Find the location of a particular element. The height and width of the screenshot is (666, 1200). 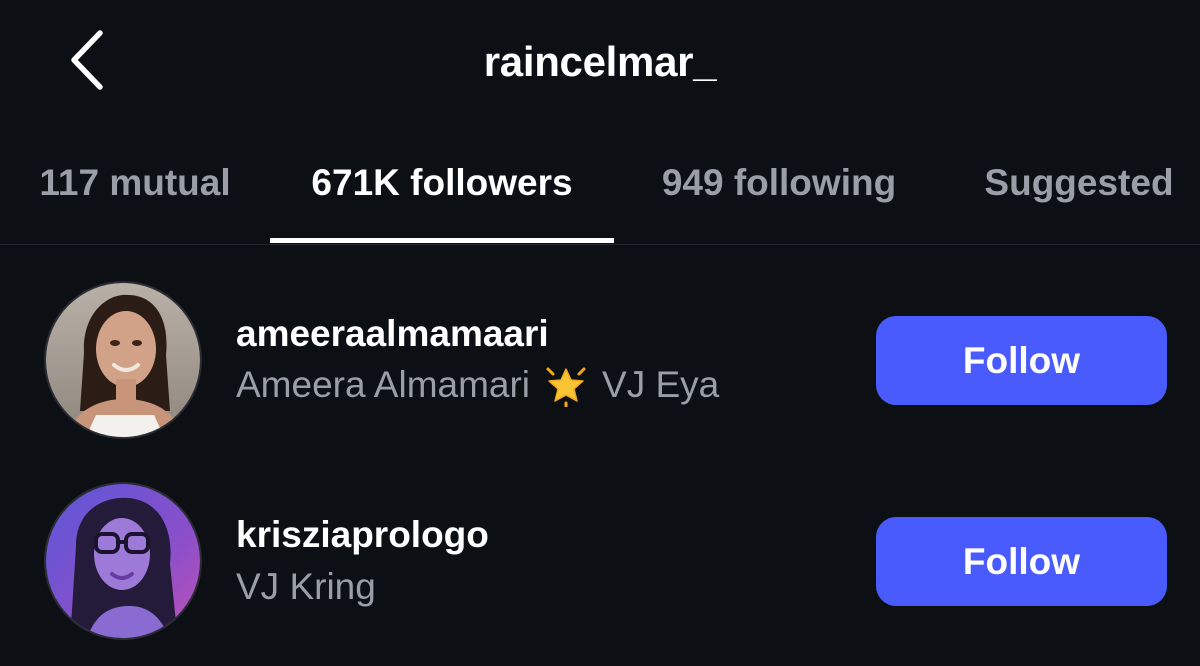

glowing-star-icon is located at coordinates (566, 387).